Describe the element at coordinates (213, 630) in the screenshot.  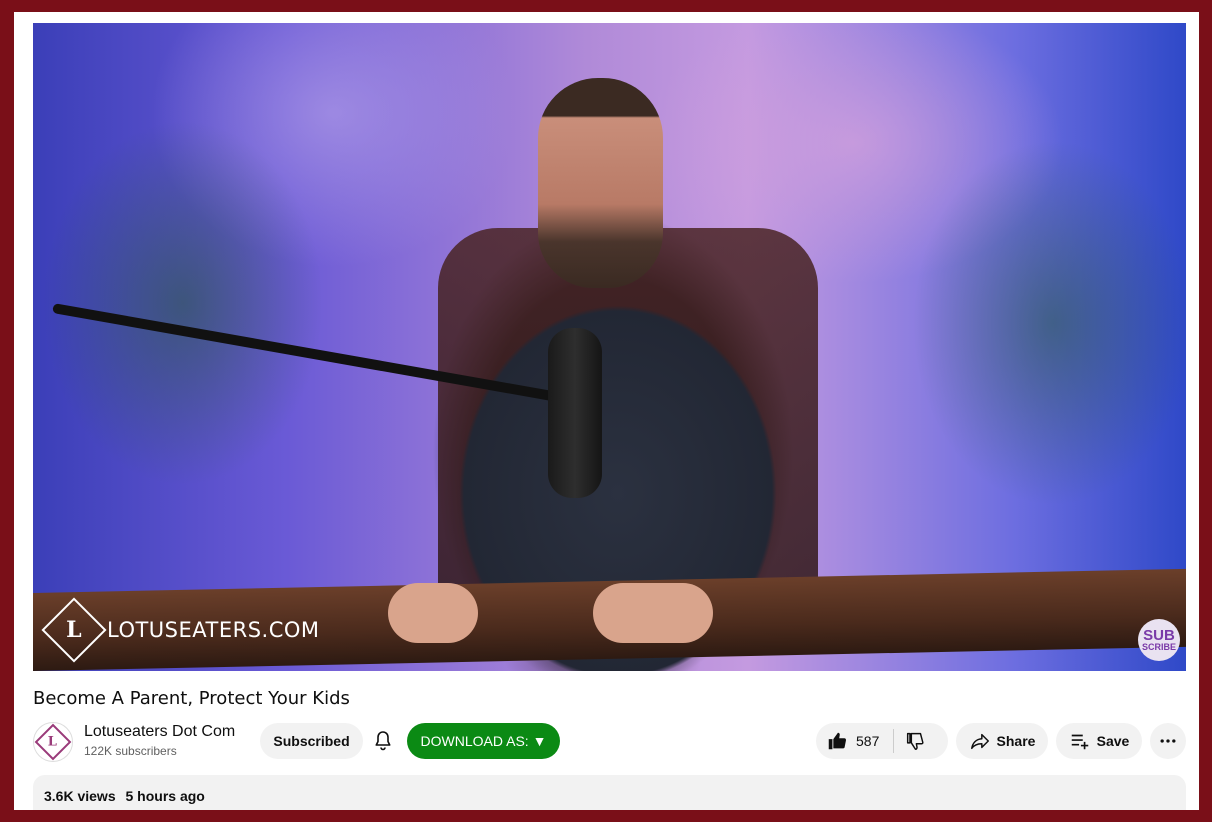
I see `watermark-text: LOTUSEATERS.COM` at that location.